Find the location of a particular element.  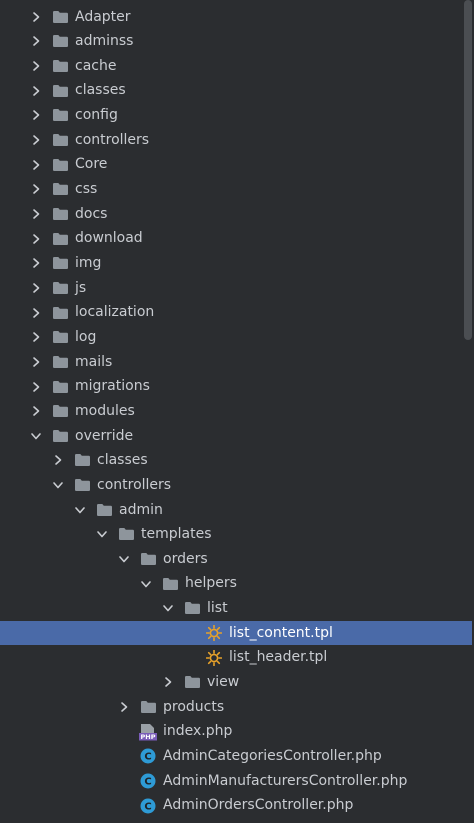

tree-item-label: list_header.tpl is located at coordinates (278, 657).